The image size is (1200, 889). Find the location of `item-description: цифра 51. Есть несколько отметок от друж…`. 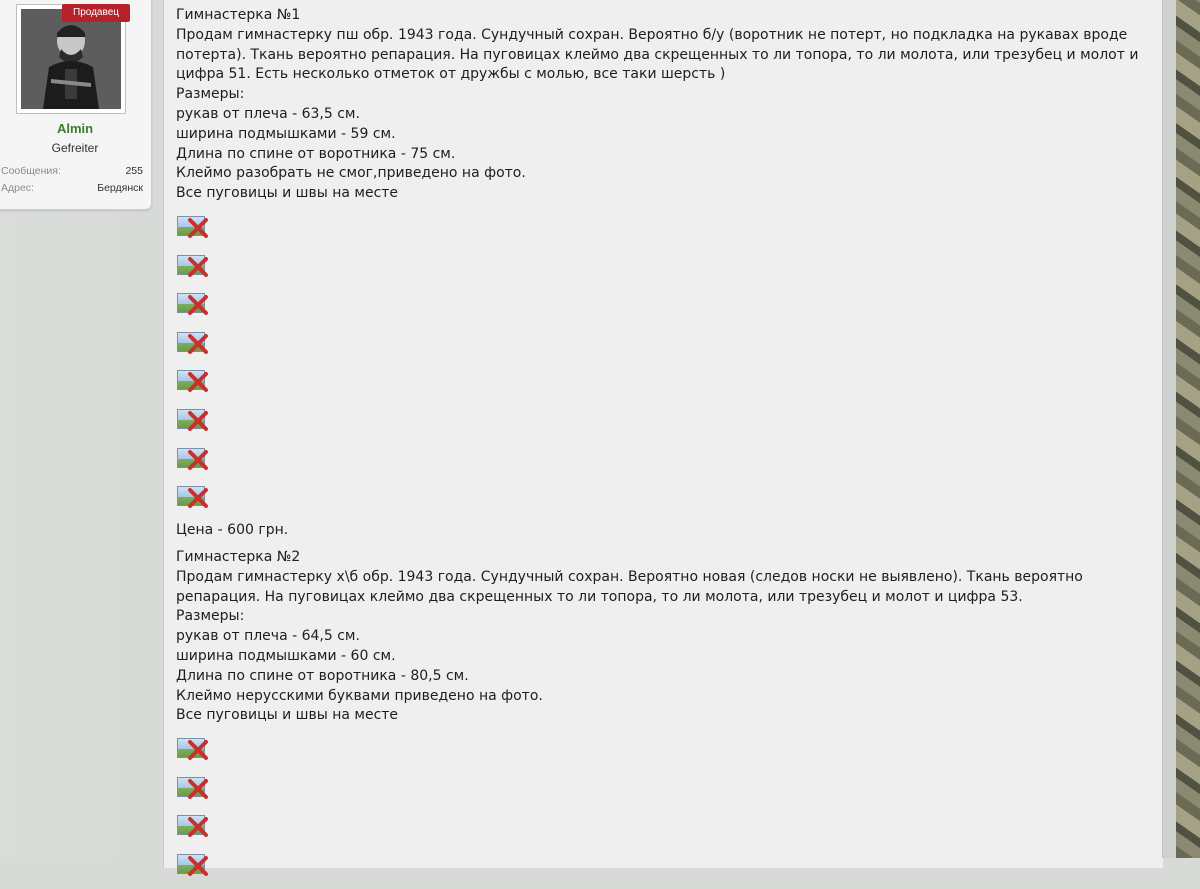

item-description: цифра 51. Есть несколько отметок от друж… is located at coordinates (451, 74).